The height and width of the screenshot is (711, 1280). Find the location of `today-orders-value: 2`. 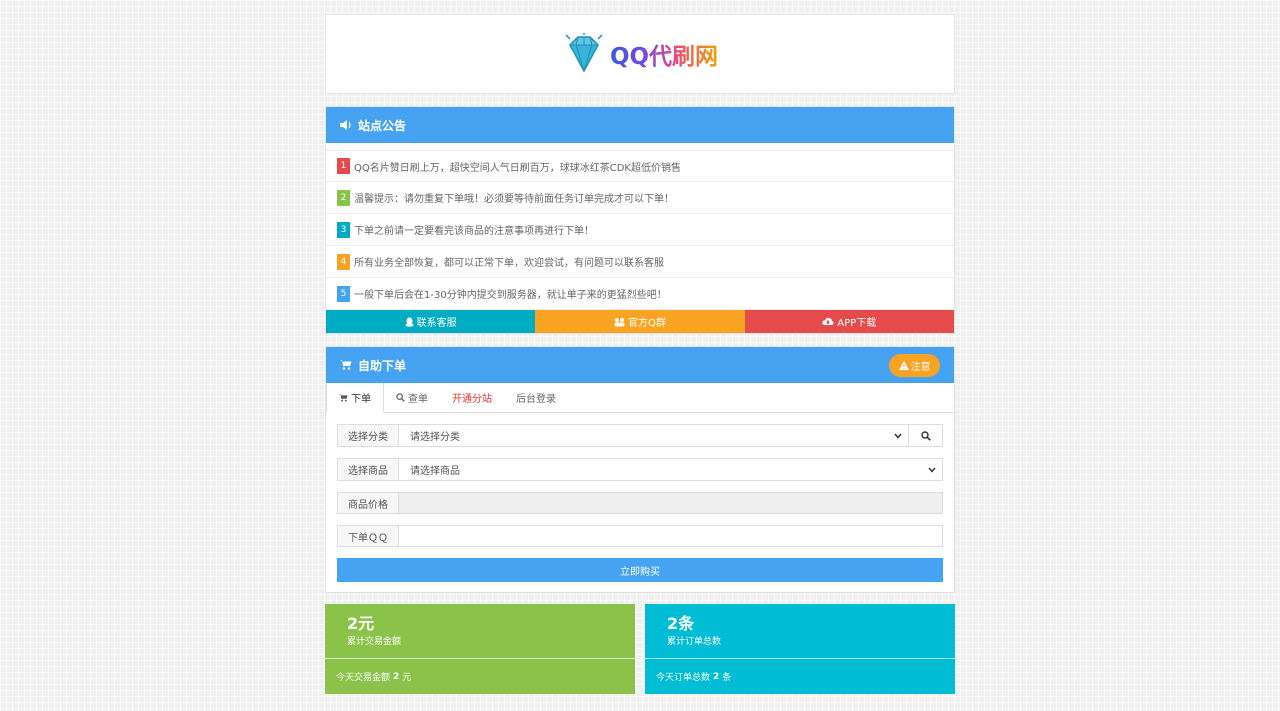

today-orders-value: 2 is located at coordinates (716, 676).